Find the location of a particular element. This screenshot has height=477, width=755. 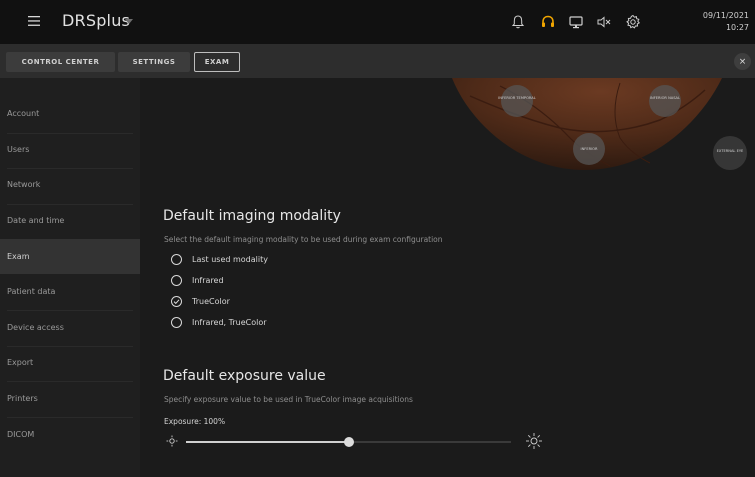

radio-label: TrueColor is located at coordinates (211, 301).